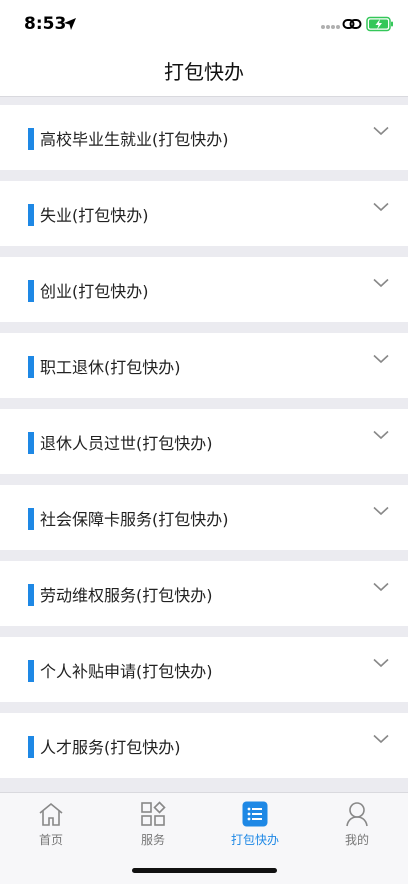  What do you see at coordinates (134, 139) in the screenshot?
I see `item-label: 高校毕业生就业(打包快办)` at bounding box center [134, 139].